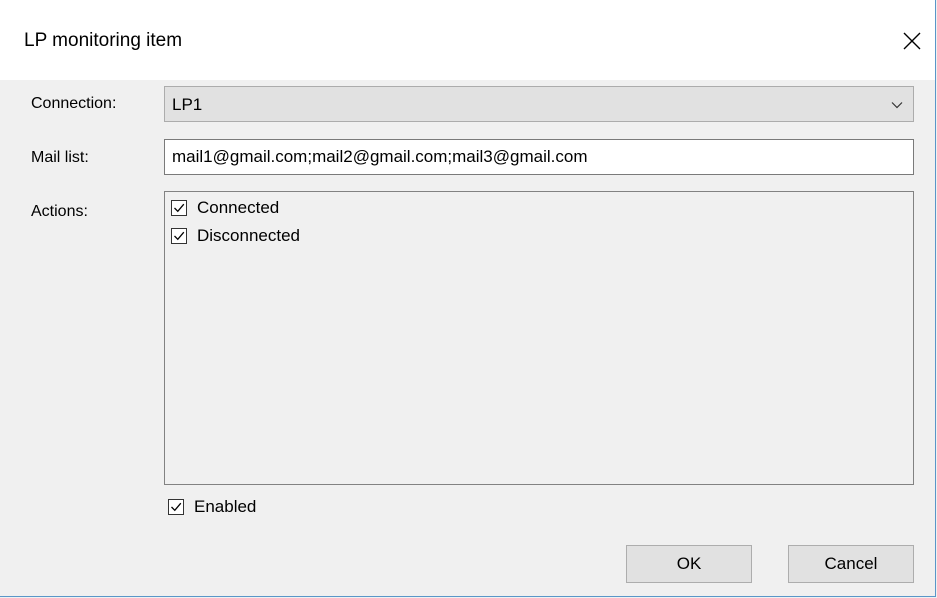 The image size is (937, 598). I want to click on enabled-option: Enabled, so click(212, 507).